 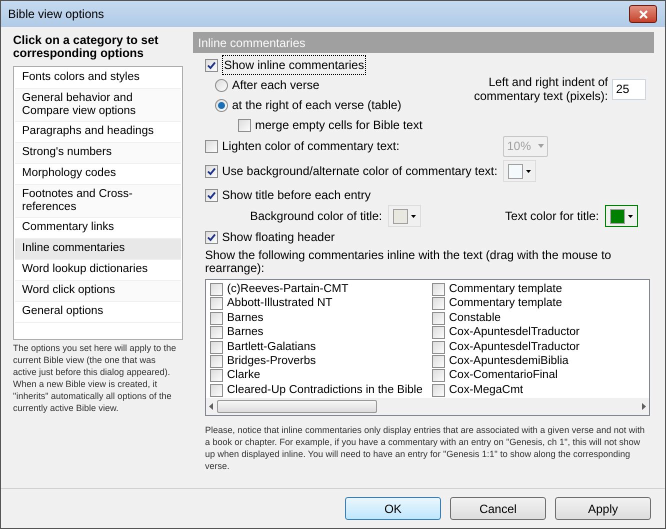 What do you see at coordinates (98, 201) in the screenshot?
I see `category-item: Footnotes and Cross-references` at bounding box center [98, 201].